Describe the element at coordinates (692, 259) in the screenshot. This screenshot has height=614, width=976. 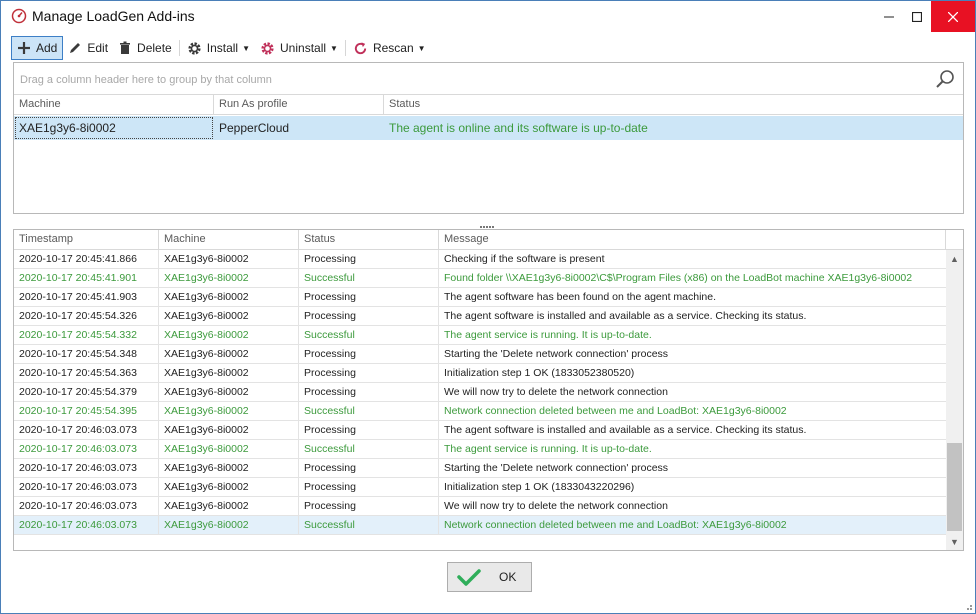
I see `log-message-cell: Checking if the software is present` at that location.